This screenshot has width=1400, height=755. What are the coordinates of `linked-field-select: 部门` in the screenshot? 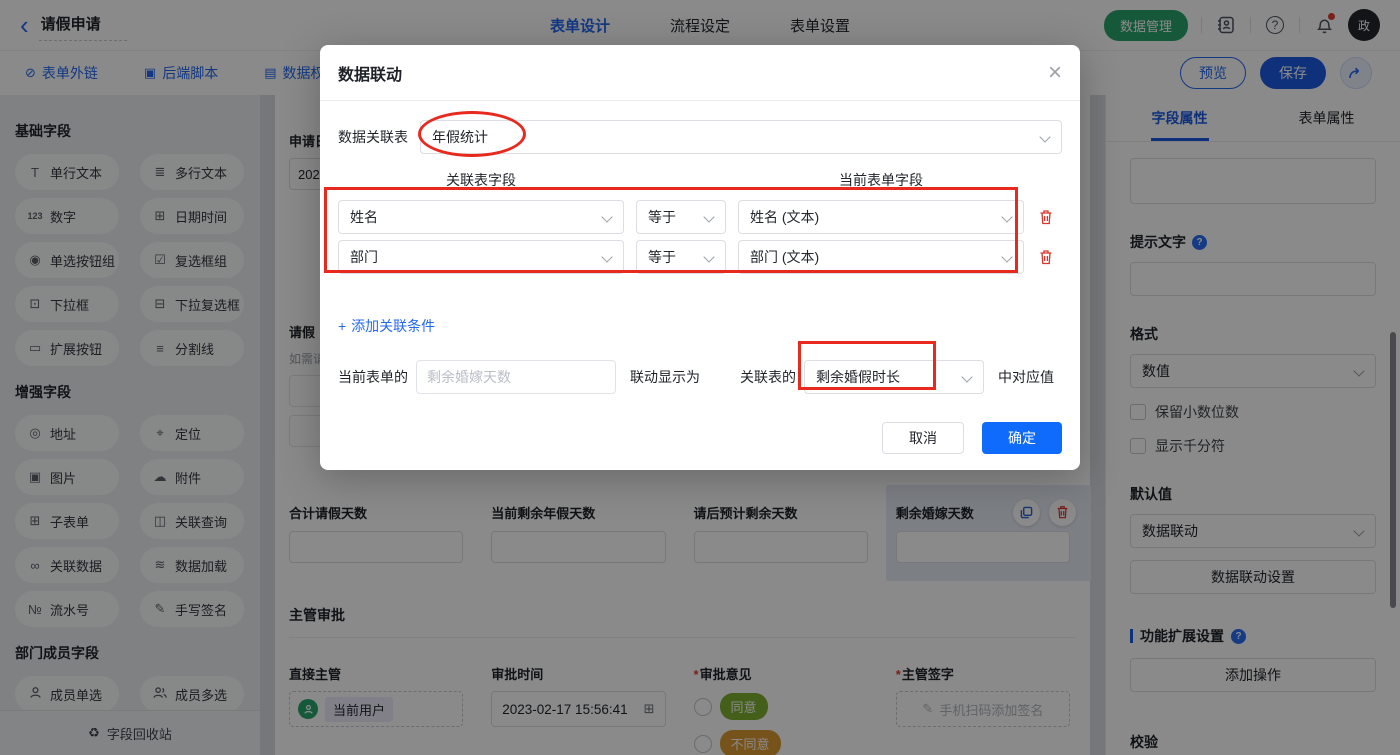 It's located at (481, 257).